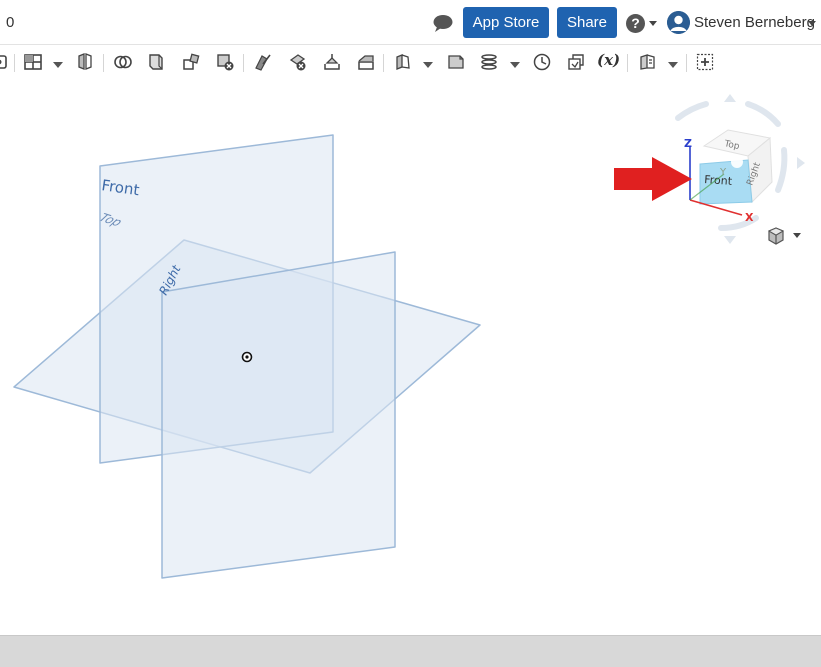 The image size is (821, 667). I want to click on view-cube: Top Front Right Z Y X, so click(713, 170).